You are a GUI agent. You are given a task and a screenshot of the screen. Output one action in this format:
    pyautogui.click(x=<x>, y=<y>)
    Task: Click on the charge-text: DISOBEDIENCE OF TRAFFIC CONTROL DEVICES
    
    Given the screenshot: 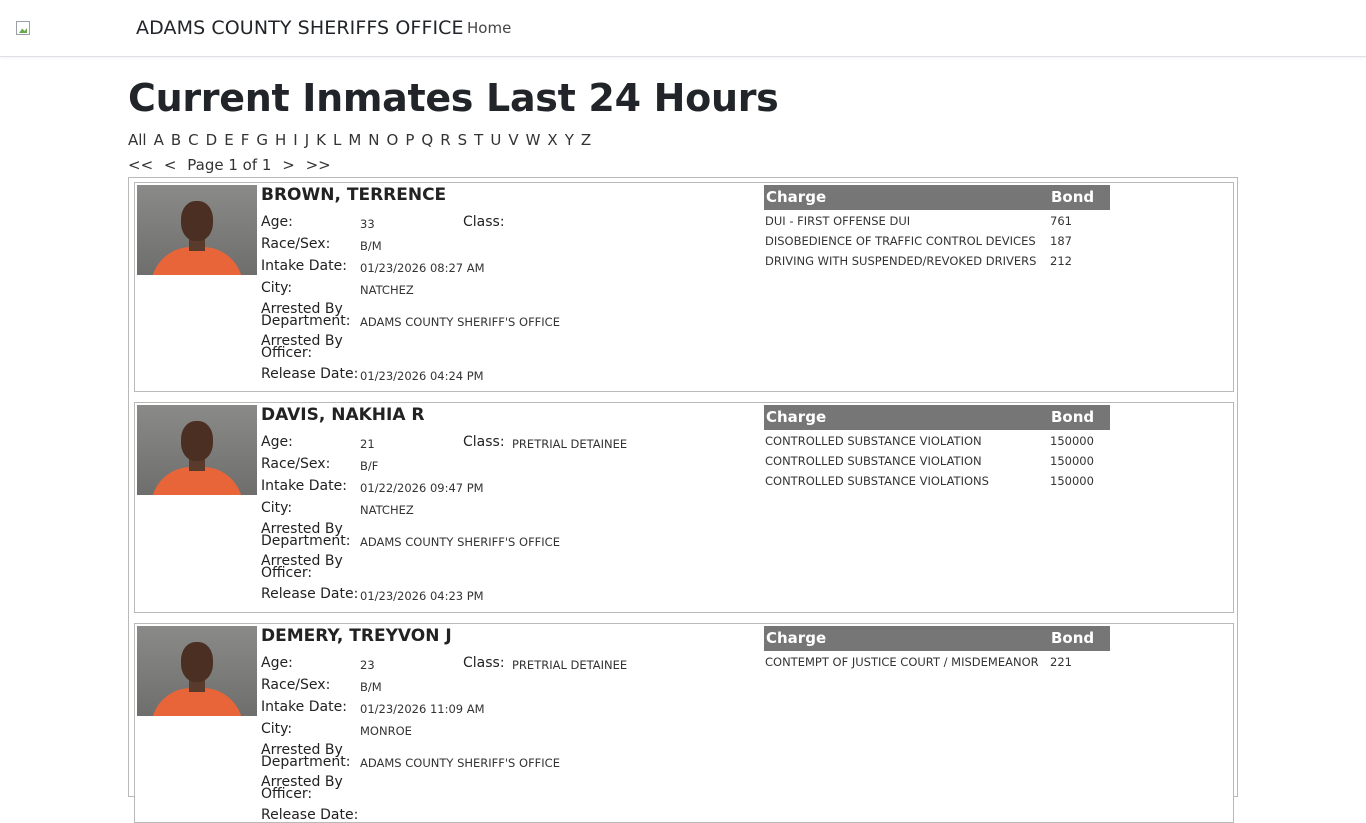 What is the action you would take?
    pyautogui.click(x=900, y=241)
    